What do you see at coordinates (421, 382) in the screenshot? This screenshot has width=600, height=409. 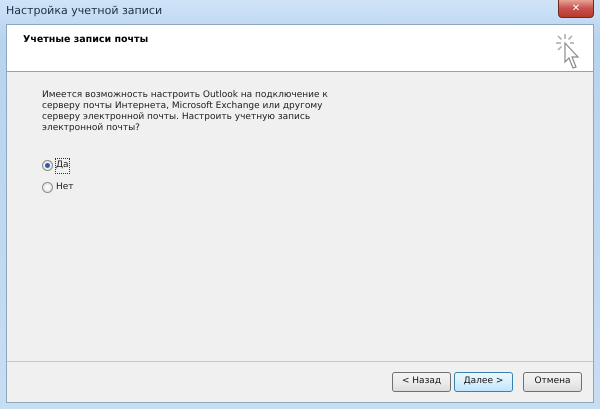 I see `back-button: < Назад` at bounding box center [421, 382].